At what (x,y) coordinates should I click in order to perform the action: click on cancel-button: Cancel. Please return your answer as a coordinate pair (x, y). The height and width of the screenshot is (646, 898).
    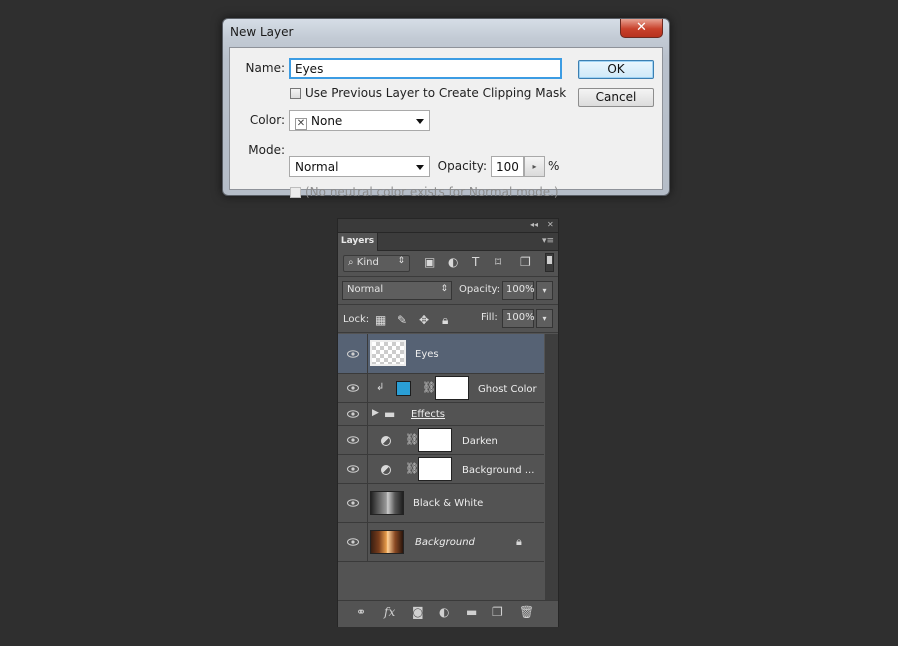
    Looking at the image, I should click on (616, 97).